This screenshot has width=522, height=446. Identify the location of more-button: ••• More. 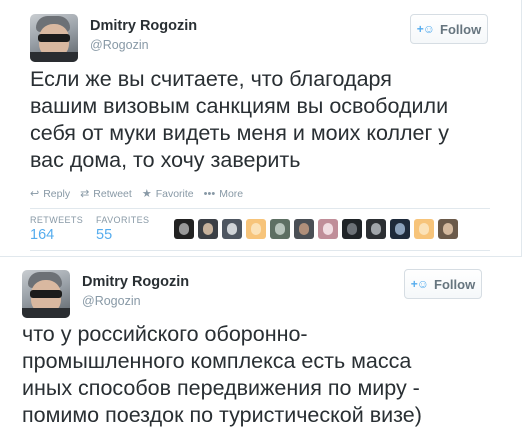
(224, 194).